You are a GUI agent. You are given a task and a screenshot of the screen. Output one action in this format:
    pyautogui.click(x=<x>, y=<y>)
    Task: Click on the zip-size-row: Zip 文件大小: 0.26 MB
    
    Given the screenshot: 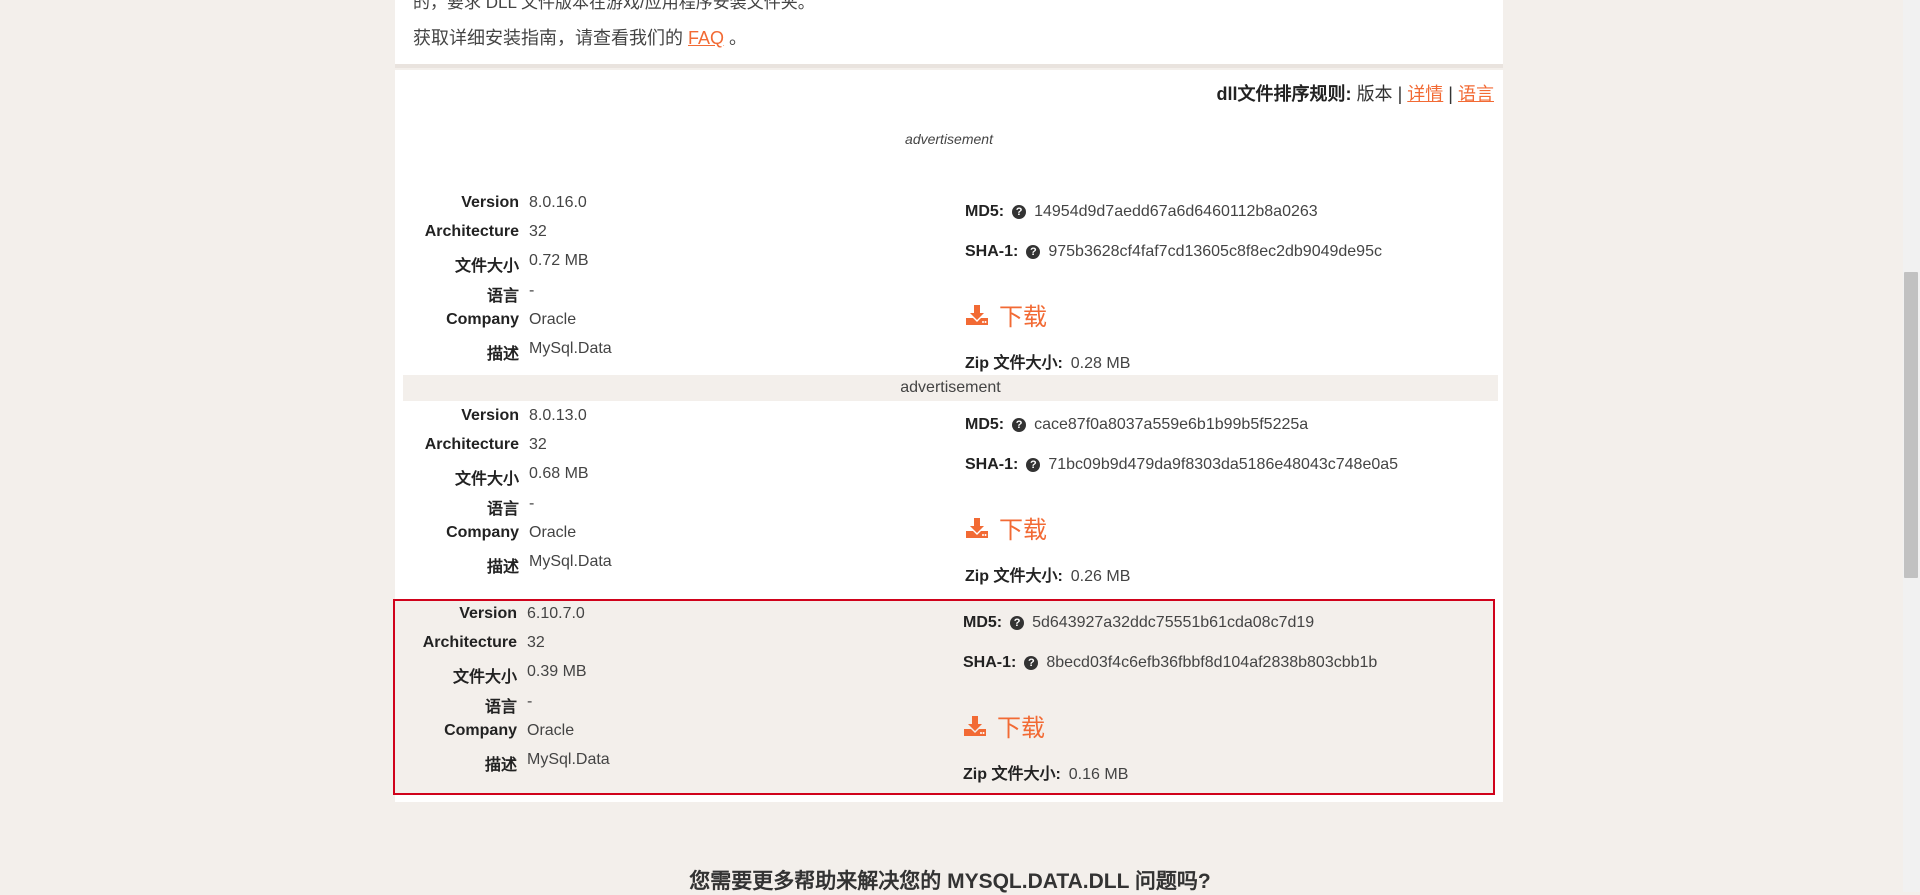 What is the action you would take?
    pyautogui.click(x=1047, y=574)
    